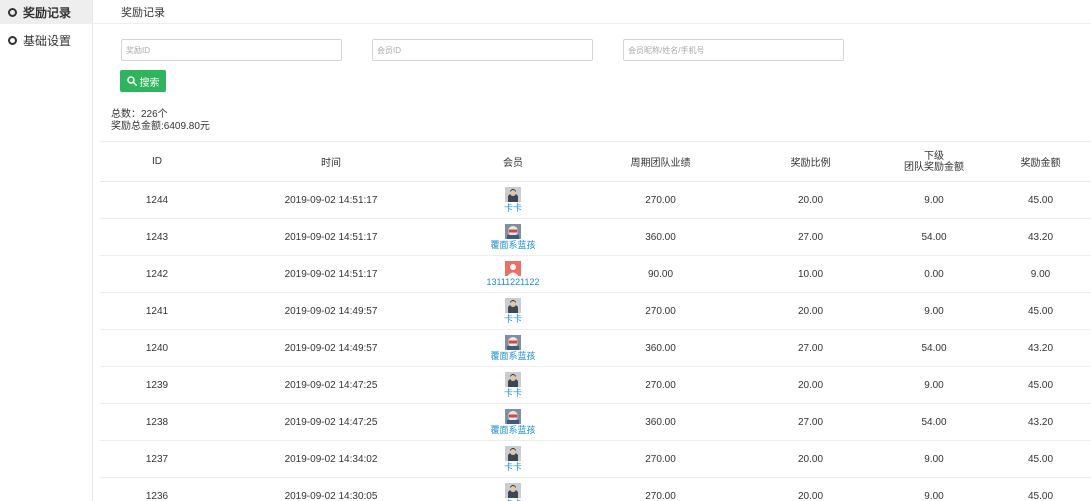 The height and width of the screenshot is (501, 1091). What do you see at coordinates (934, 167) in the screenshot?
I see `header-subordinate-line2: 团队奖励金额` at bounding box center [934, 167].